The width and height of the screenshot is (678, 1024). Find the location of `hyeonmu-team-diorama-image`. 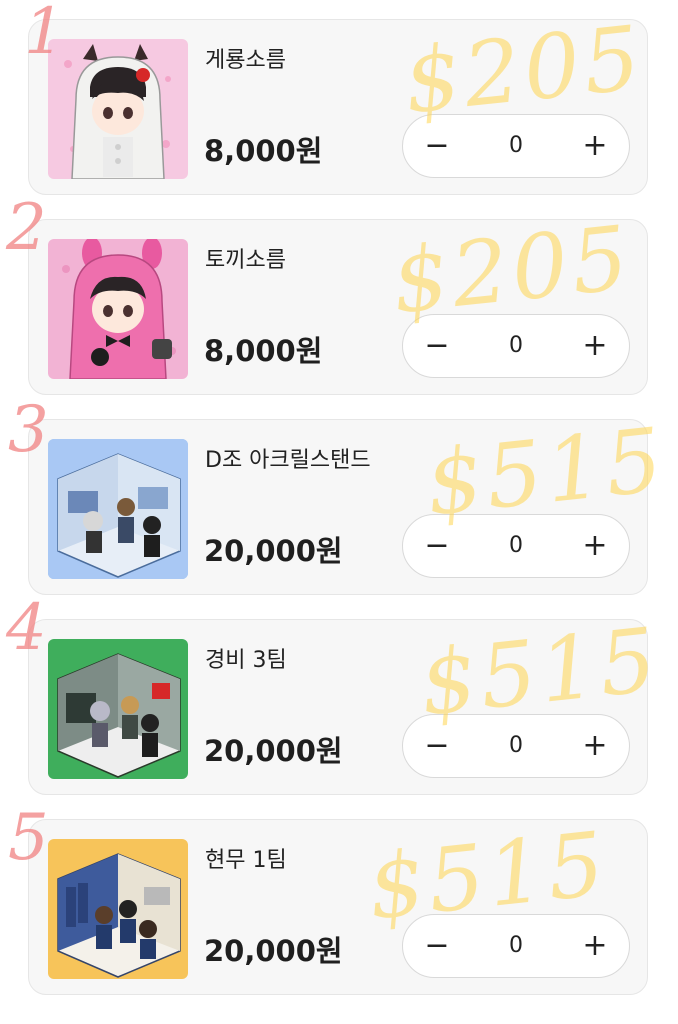

hyeonmu-team-diorama-image is located at coordinates (118, 909).